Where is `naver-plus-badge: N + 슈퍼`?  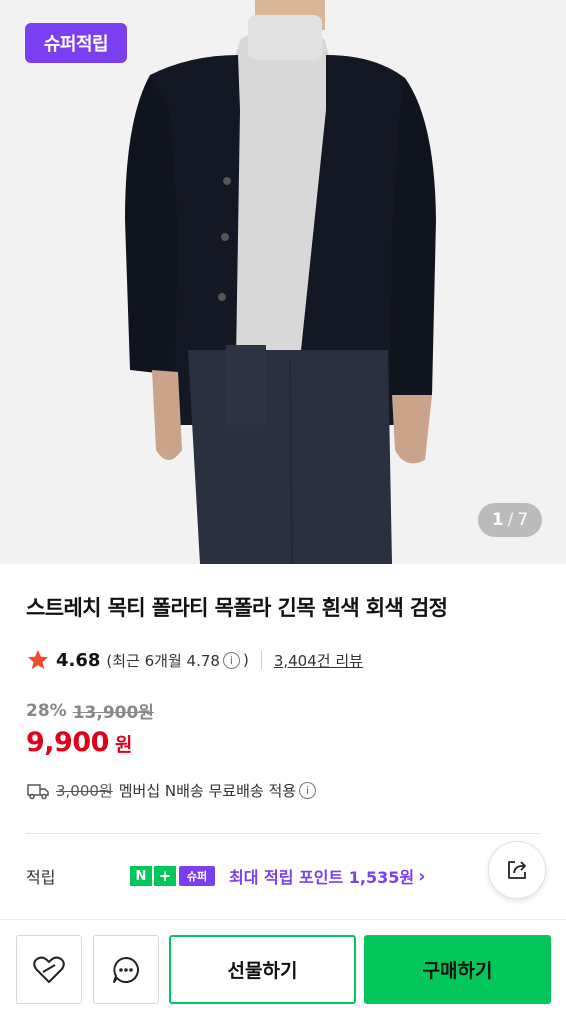 naver-plus-badge: N + 슈퍼 is located at coordinates (172, 876).